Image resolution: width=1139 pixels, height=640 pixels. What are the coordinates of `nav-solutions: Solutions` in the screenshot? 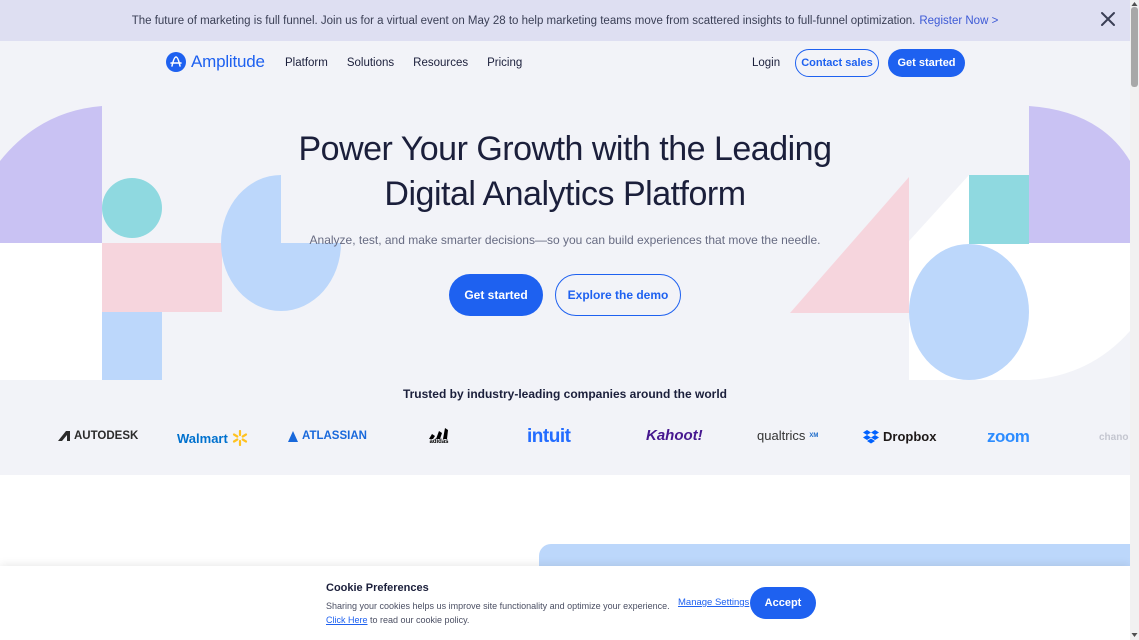 It's located at (370, 63).